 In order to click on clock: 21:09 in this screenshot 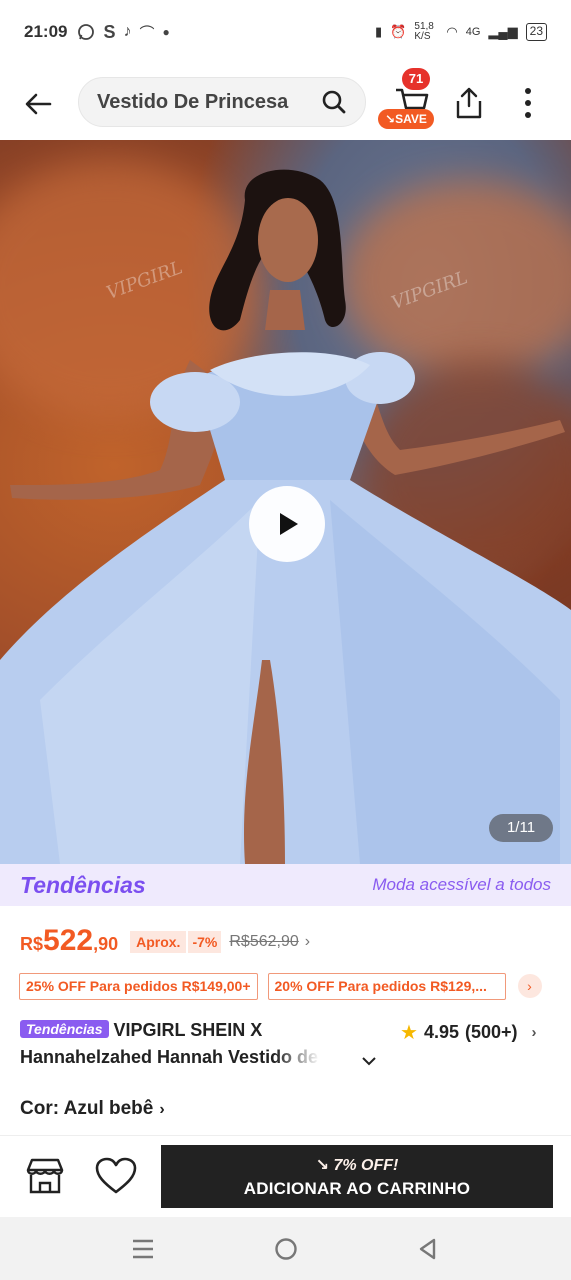, I will do `click(46, 31)`.